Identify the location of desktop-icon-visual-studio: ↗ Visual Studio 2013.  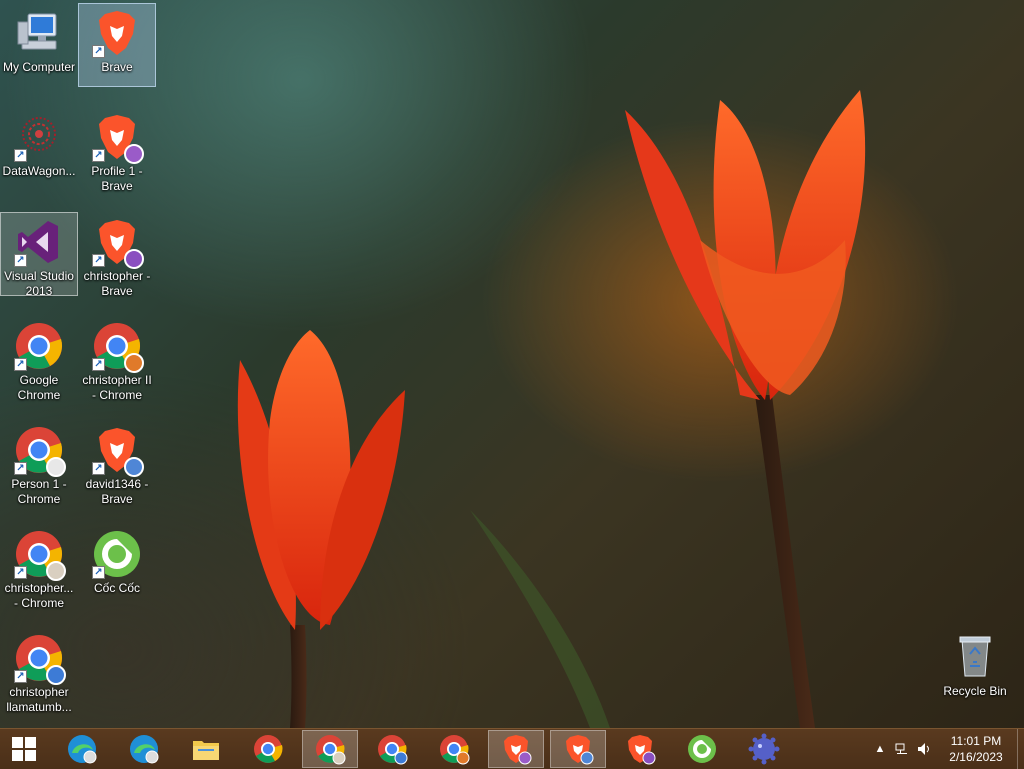
(39, 255).